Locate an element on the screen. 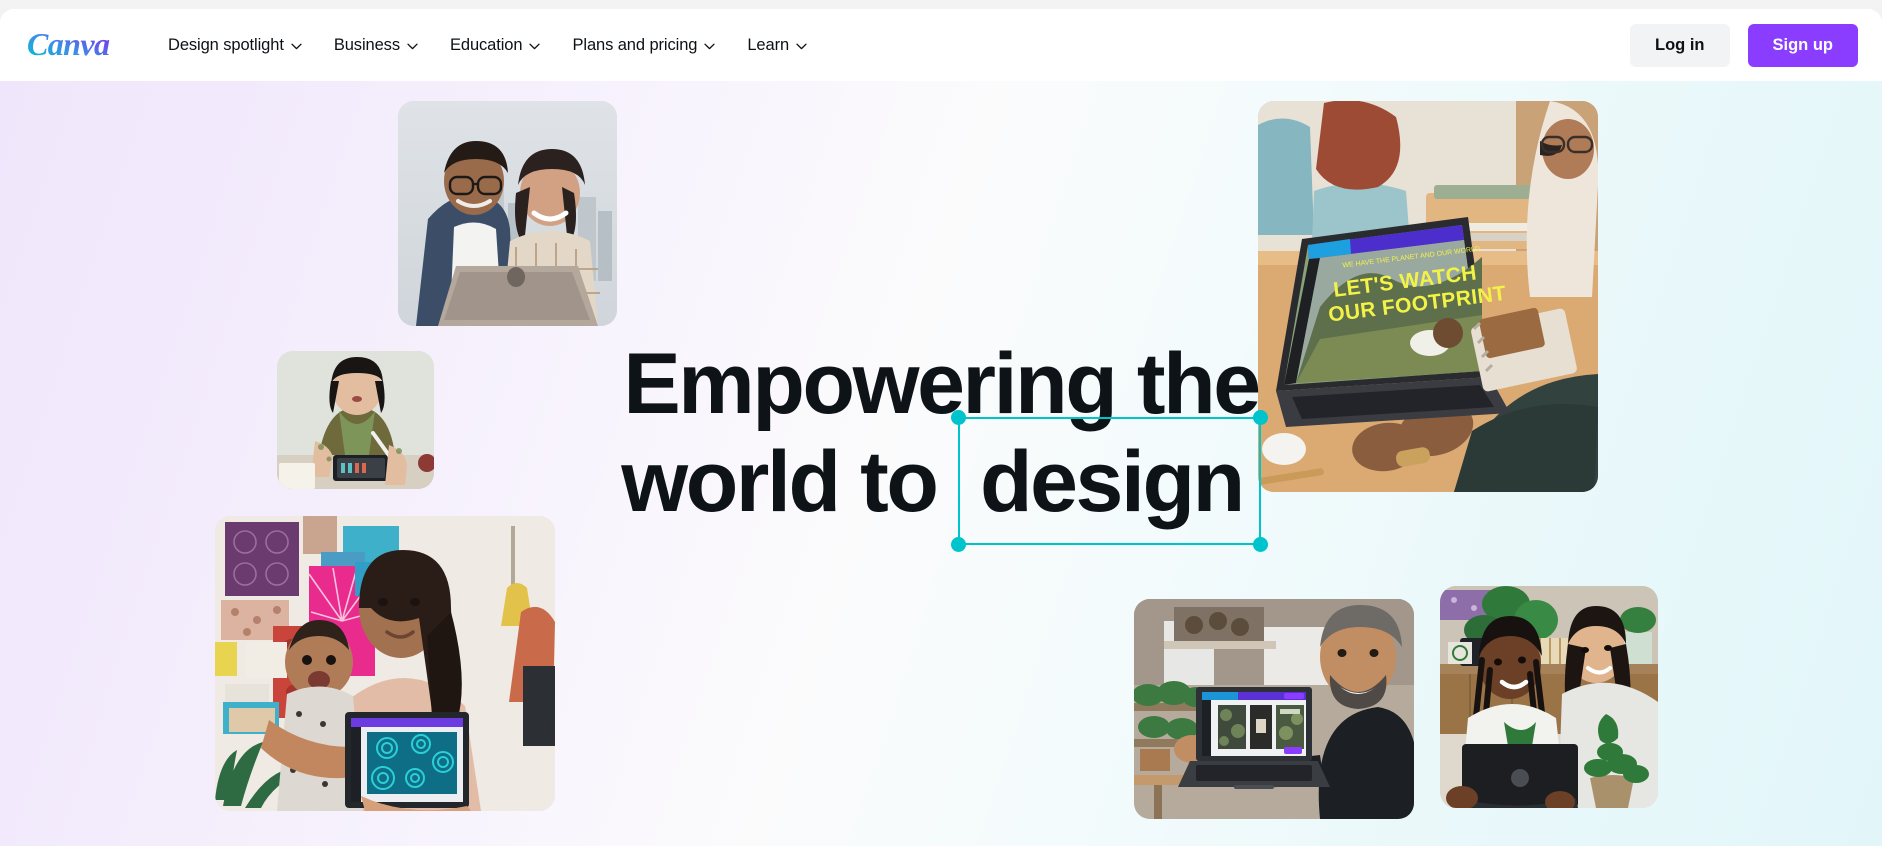 The image size is (1882, 846). nav-item-learn: Learn is located at coordinates (777, 45).